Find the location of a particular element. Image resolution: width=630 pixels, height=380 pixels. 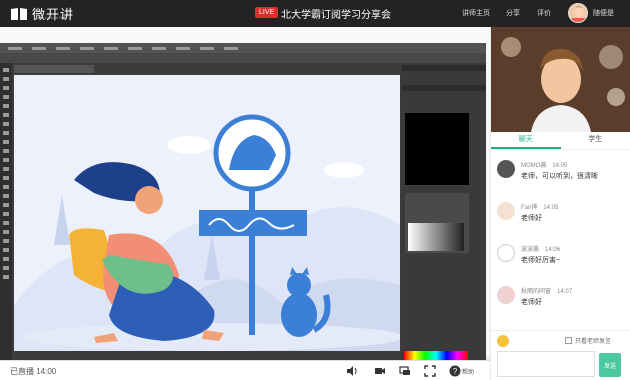

chat-message: MOMO酱 14:05 老师，可以听到，很清晰 is located at coordinates (562, 178).